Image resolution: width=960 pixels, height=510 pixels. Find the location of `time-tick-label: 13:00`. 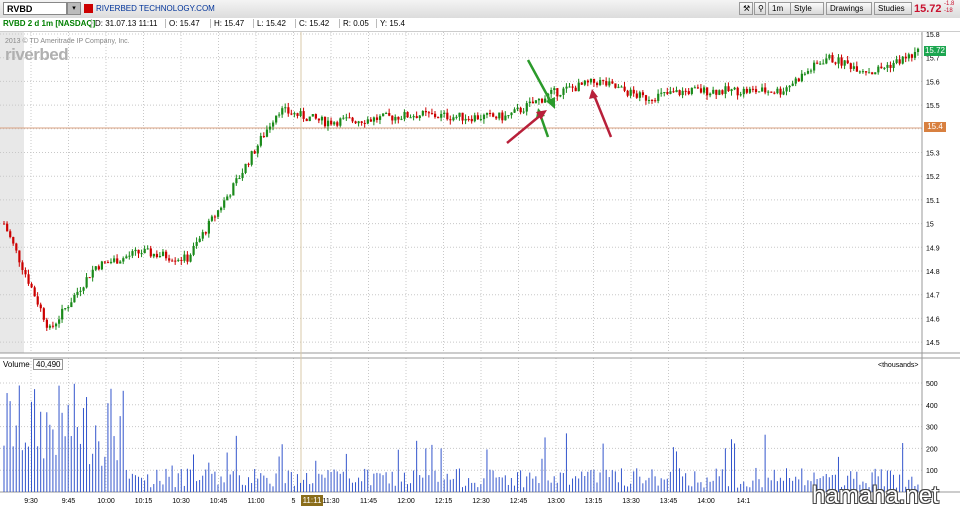

time-tick-label: 13:00 is located at coordinates (556, 501).